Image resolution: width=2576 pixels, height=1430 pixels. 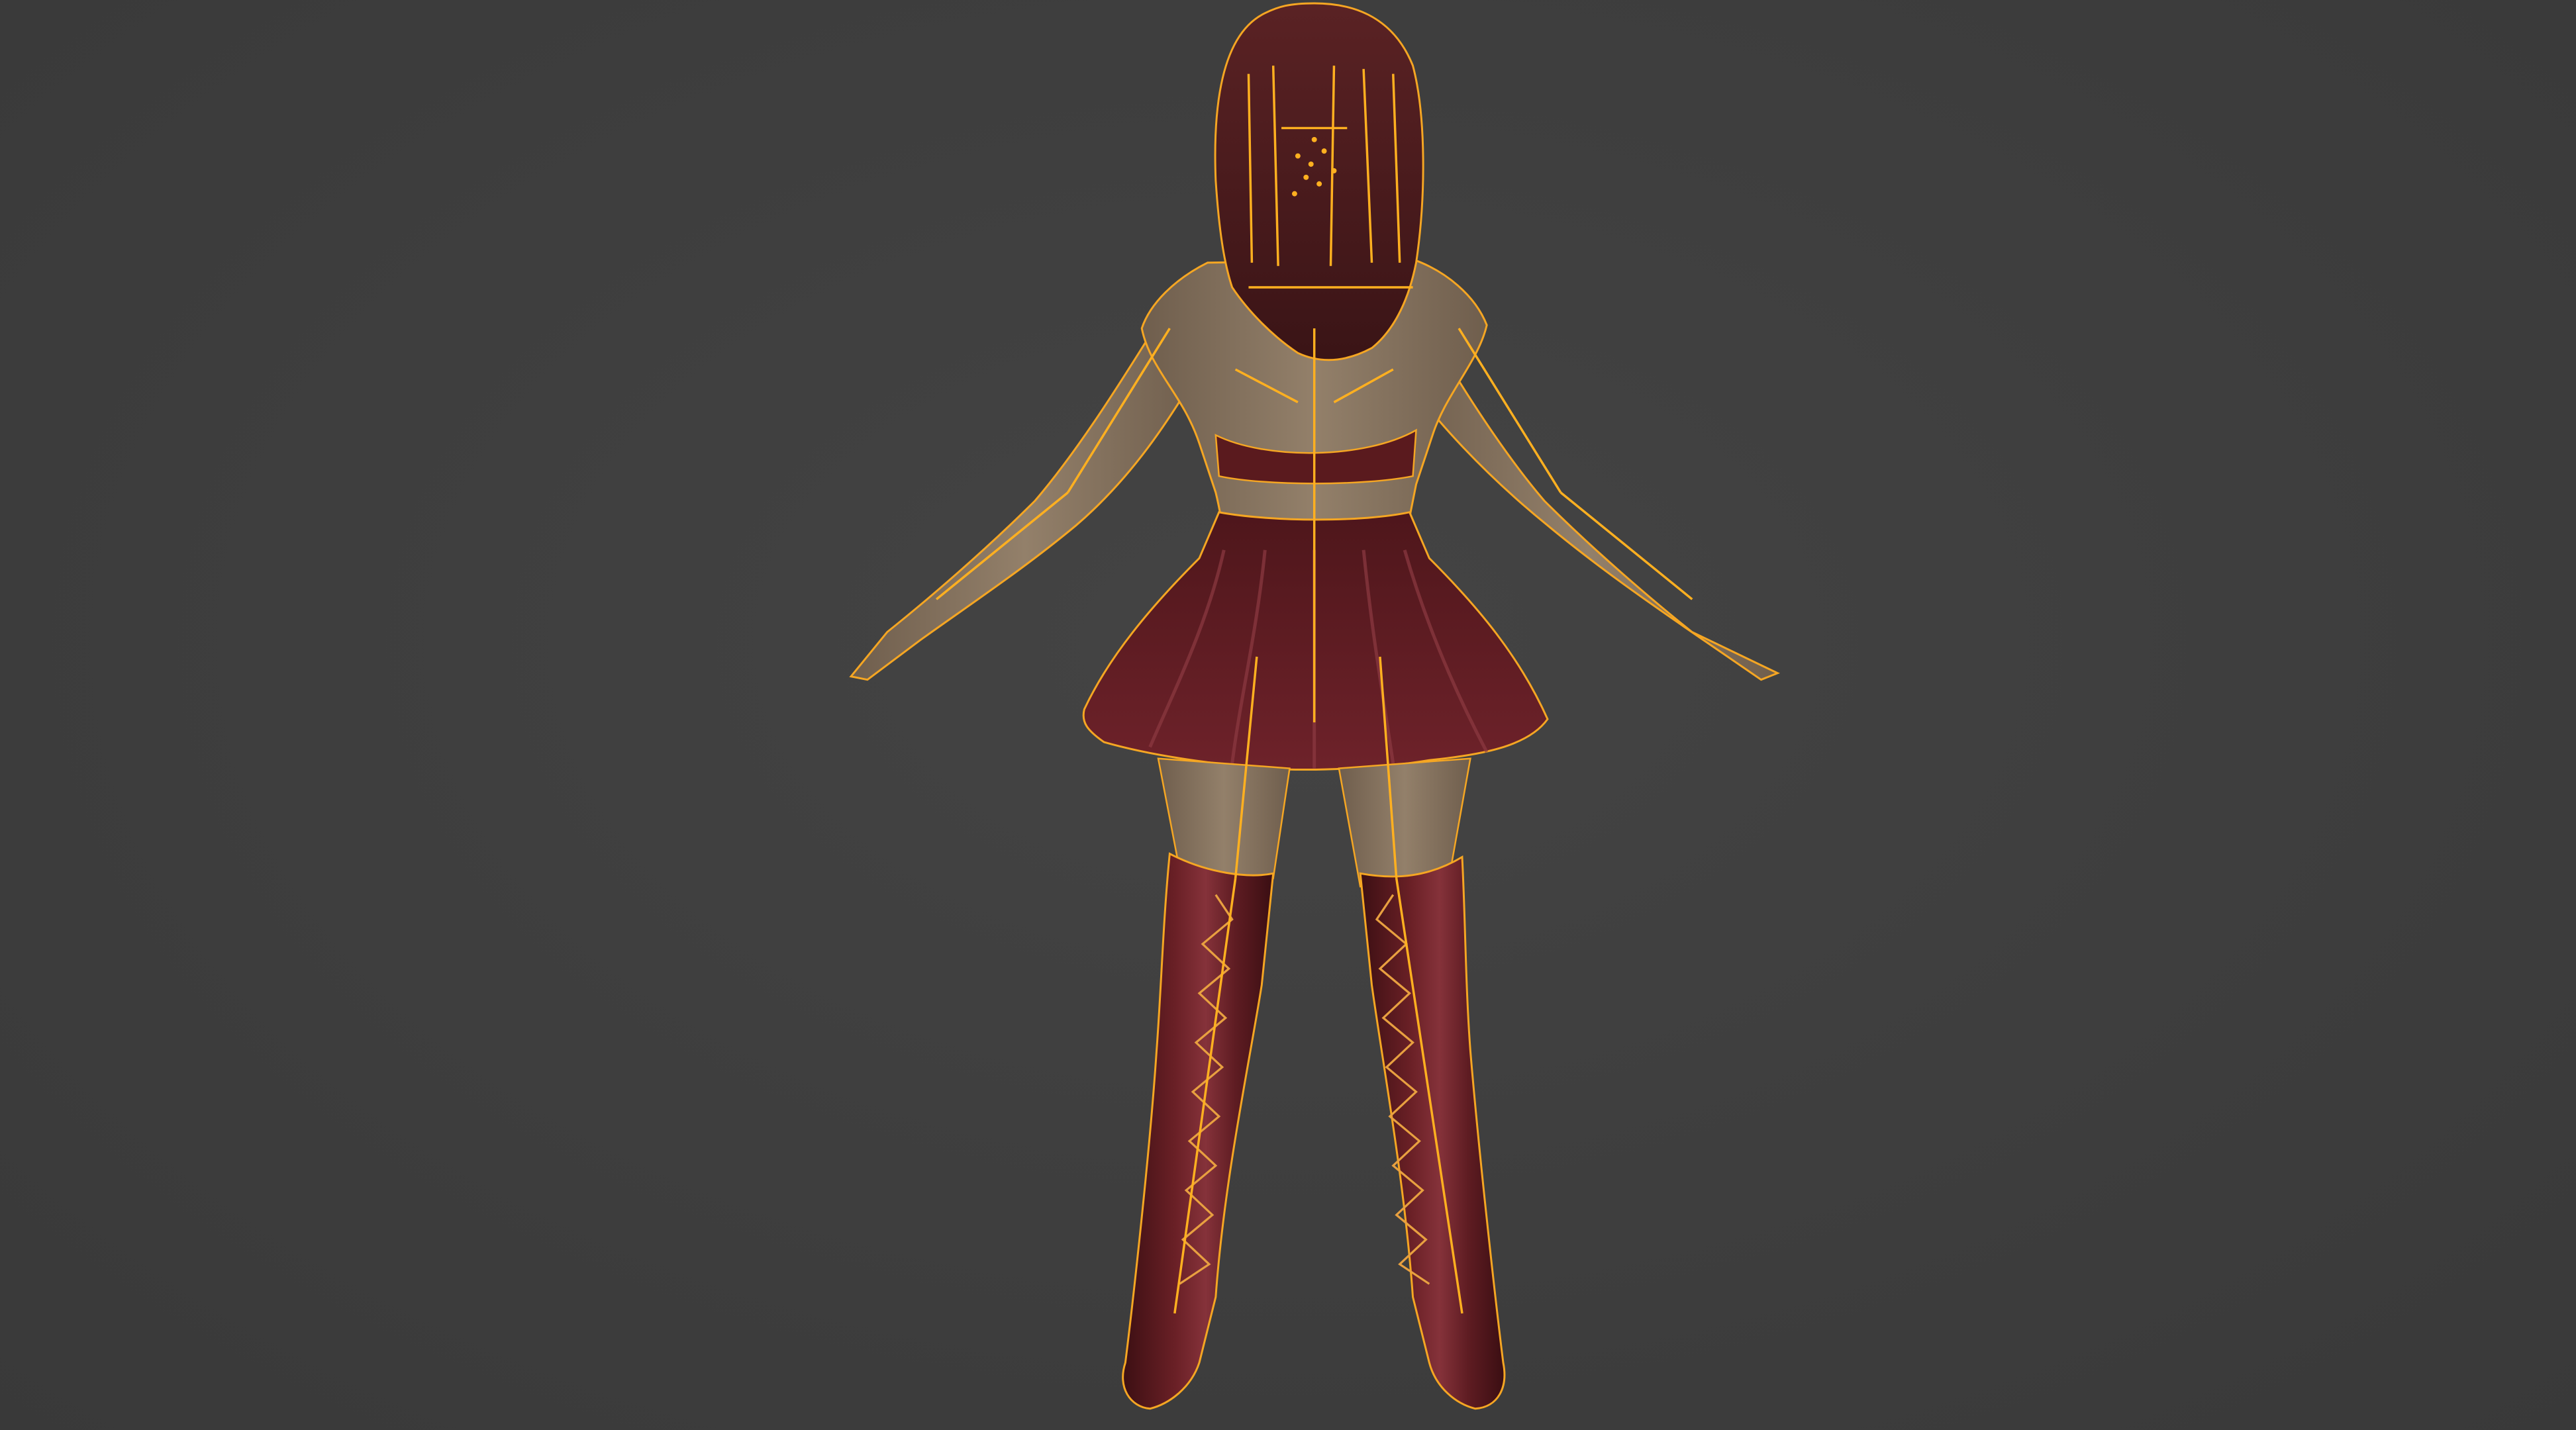 What do you see at coordinates (1314, 1131) in the screenshot?
I see `boots` at bounding box center [1314, 1131].